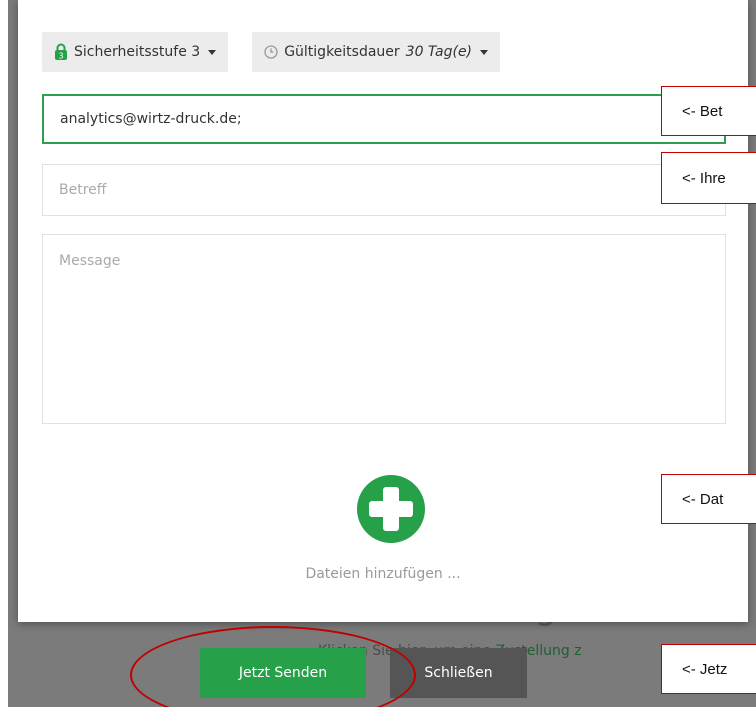  What do you see at coordinates (458, 673) in the screenshot?
I see `close-button: Schließen` at bounding box center [458, 673].